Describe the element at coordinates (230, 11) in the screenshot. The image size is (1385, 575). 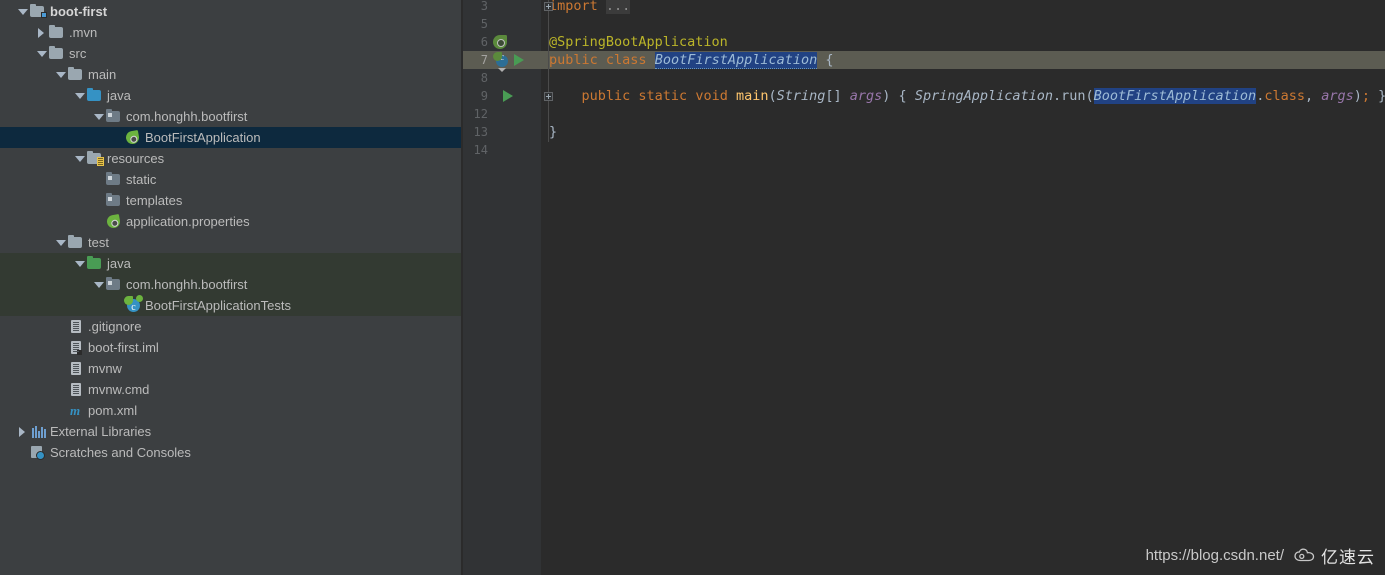
I see `tree-item-boot-first: boot-first` at that location.